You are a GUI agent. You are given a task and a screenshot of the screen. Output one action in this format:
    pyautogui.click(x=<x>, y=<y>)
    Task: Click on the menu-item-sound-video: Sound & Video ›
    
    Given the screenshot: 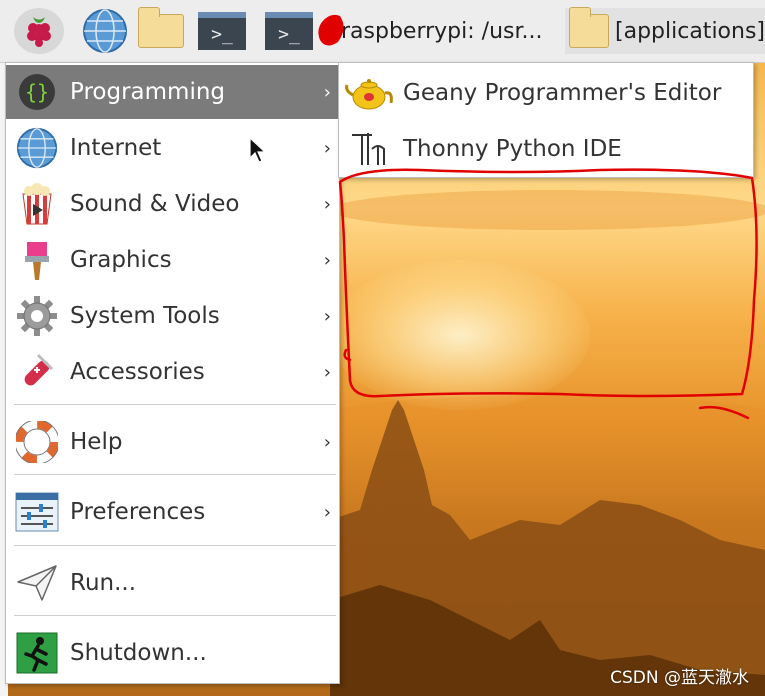 What is the action you would take?
    pyautogui.click(x=172, y=204)
    